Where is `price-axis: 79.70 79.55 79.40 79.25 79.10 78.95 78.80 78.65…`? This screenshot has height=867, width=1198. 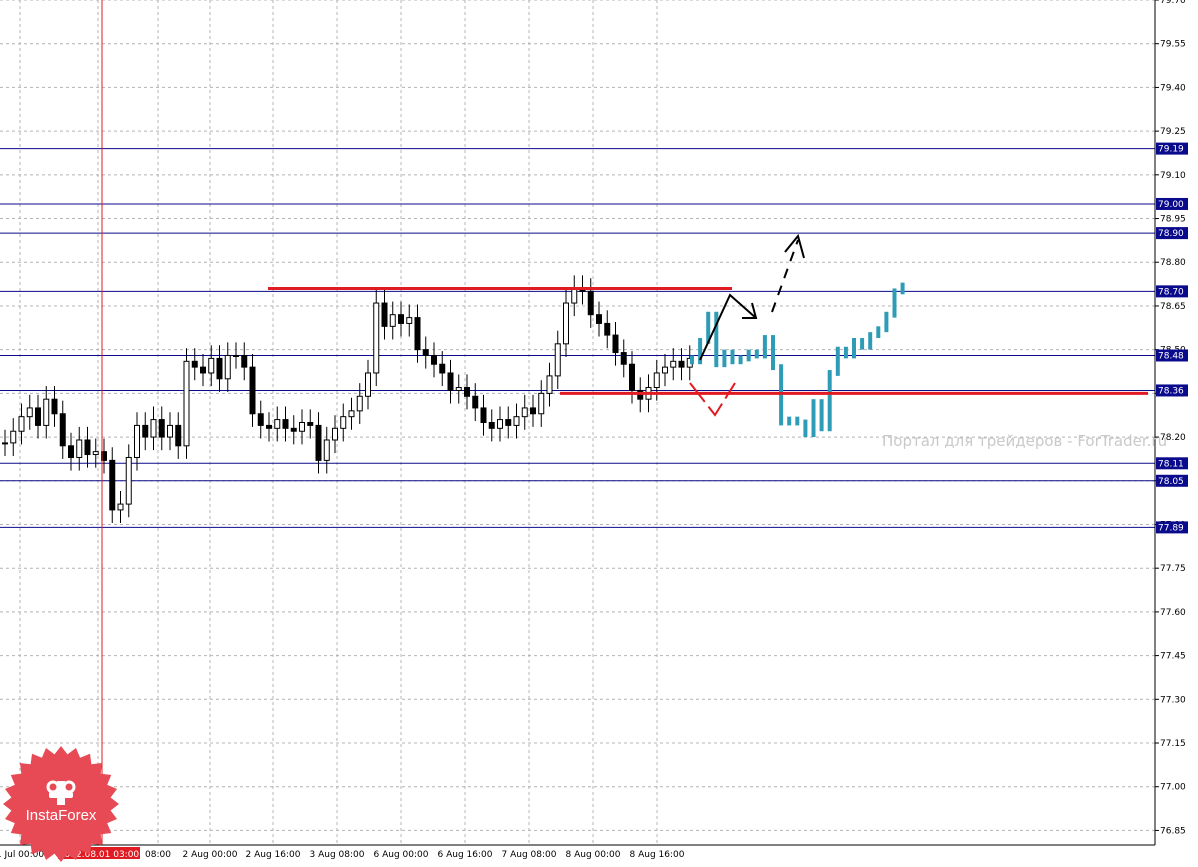
price-axis: 79.70 79.55 79.40 79.25 79.10 78.95 78.80 78.65… is located at coordinates (1171, 422).